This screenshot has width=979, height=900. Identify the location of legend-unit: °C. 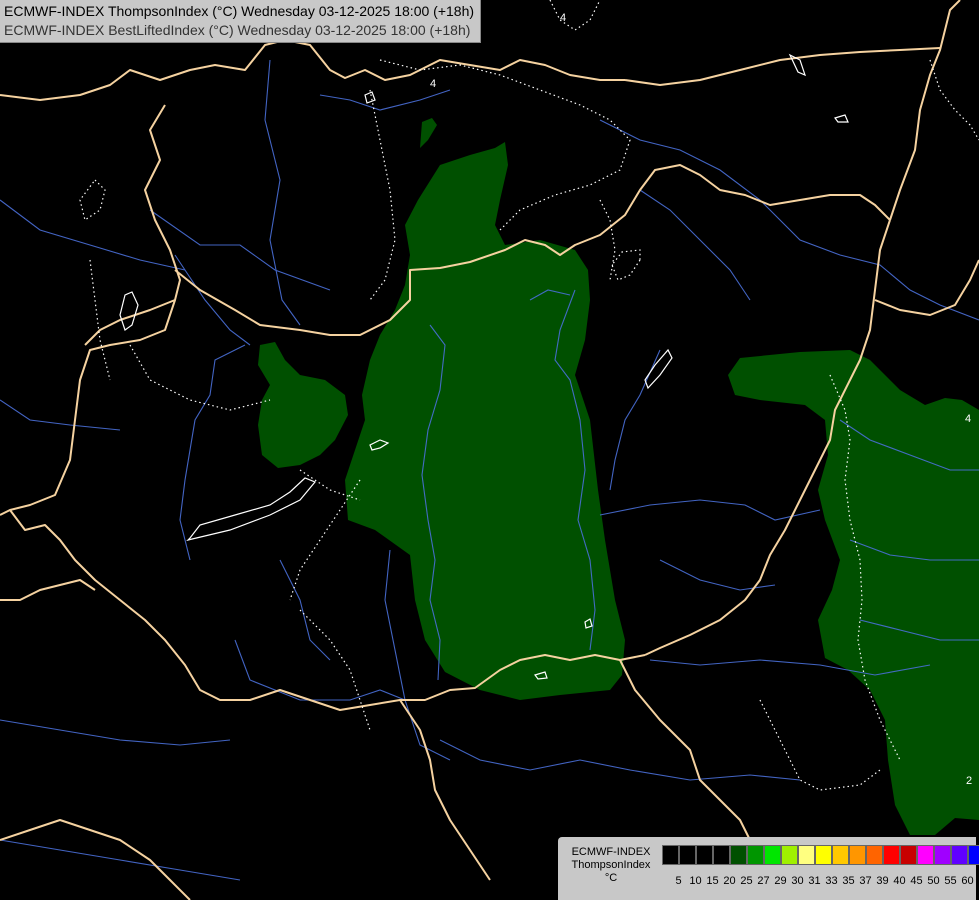
(611, 878).